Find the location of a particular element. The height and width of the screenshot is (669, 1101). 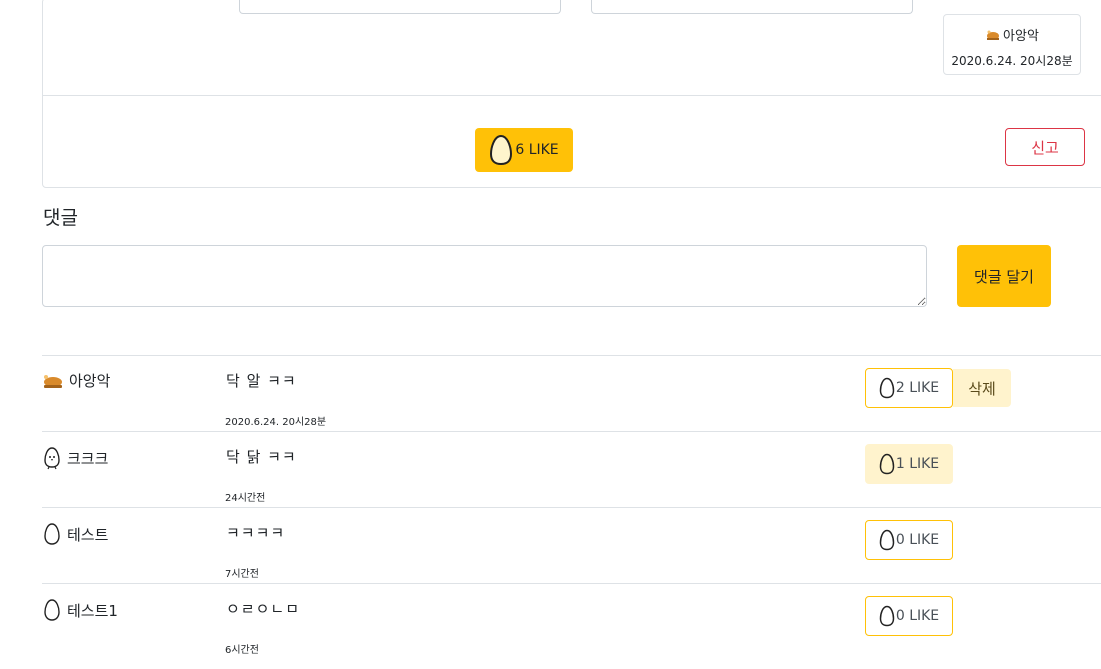

post-like-label: 6 LIKE is located at coordinates (537, 150).